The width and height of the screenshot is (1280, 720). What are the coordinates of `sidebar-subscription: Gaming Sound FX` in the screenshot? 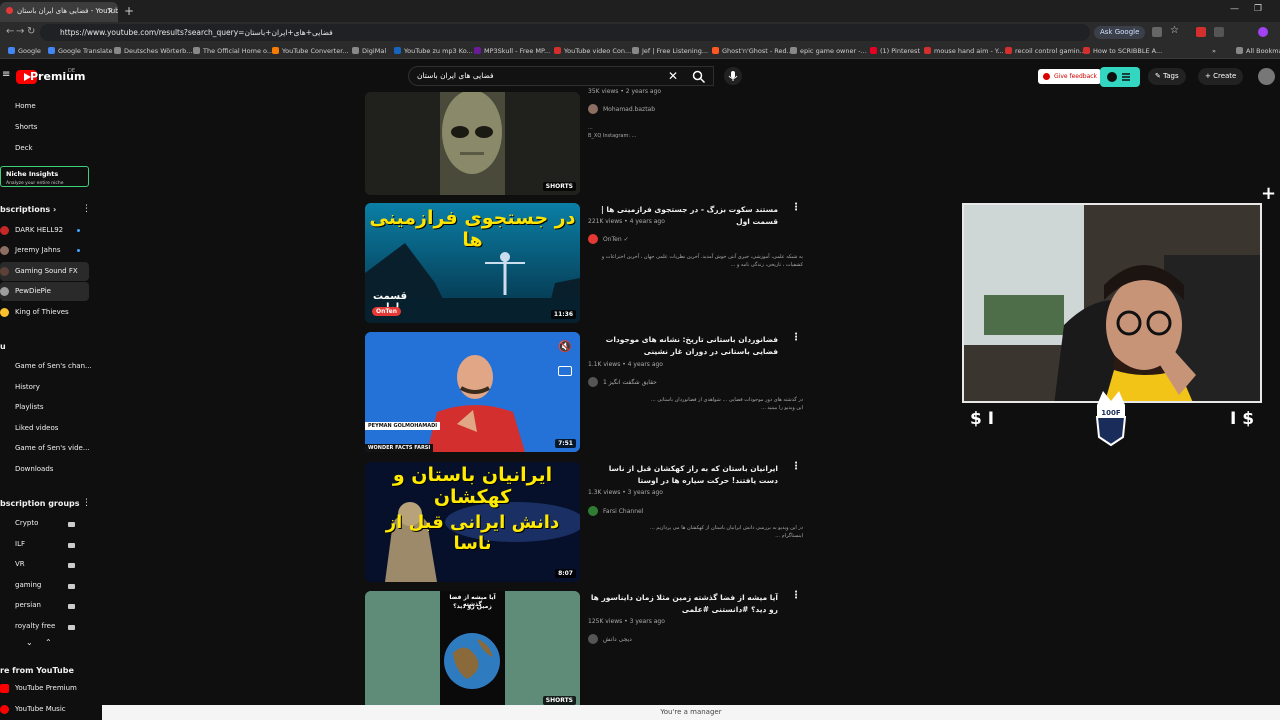 It's located at (46, 271).